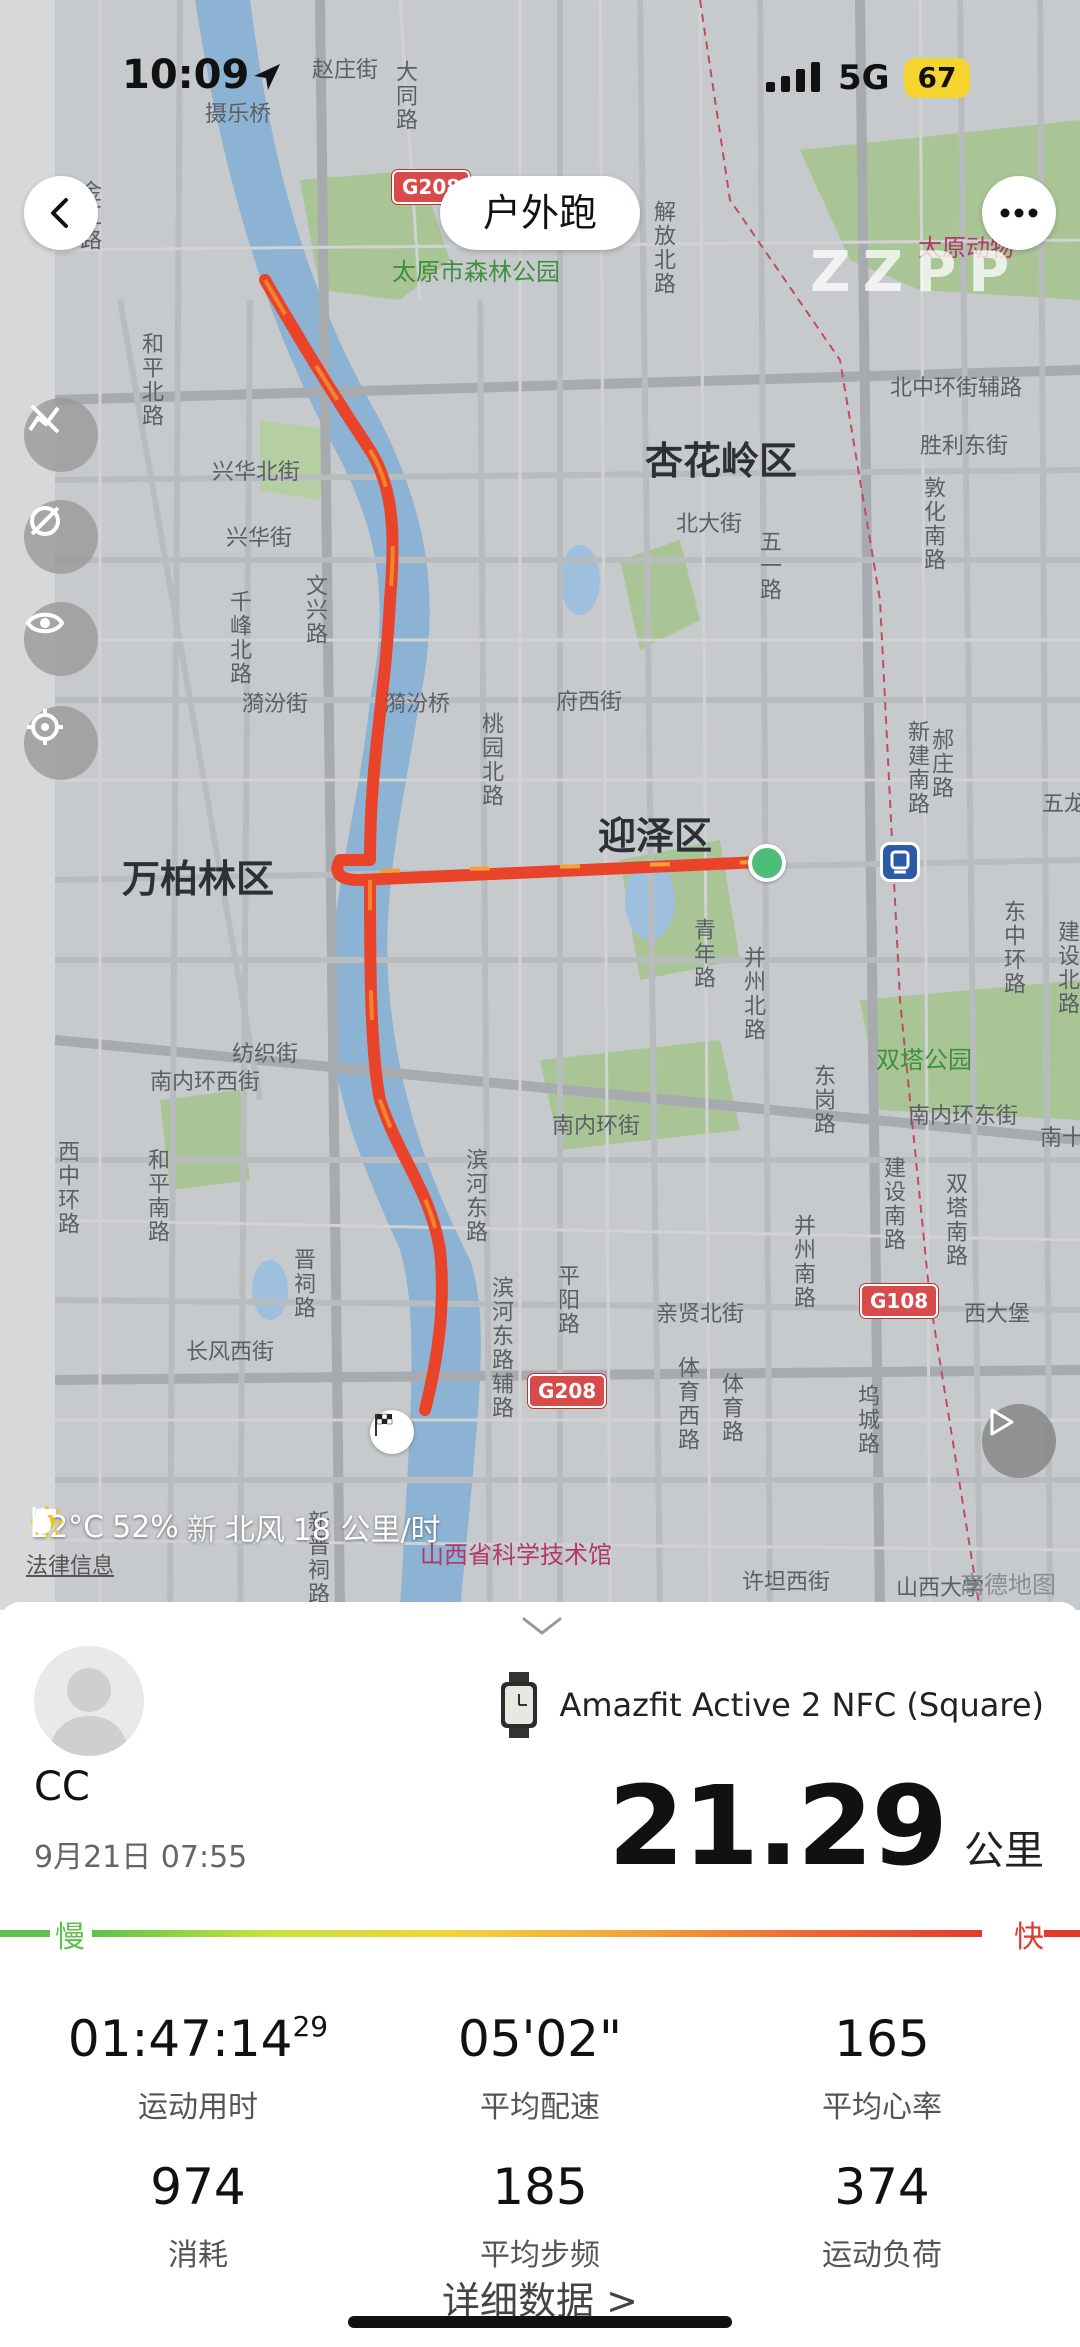 The image size is (1080, 2347). What do you see at coordinates (1004, 1851) in the screenshot?
I see `distance-unit: 公里` at bounding box center [1004, 1851].